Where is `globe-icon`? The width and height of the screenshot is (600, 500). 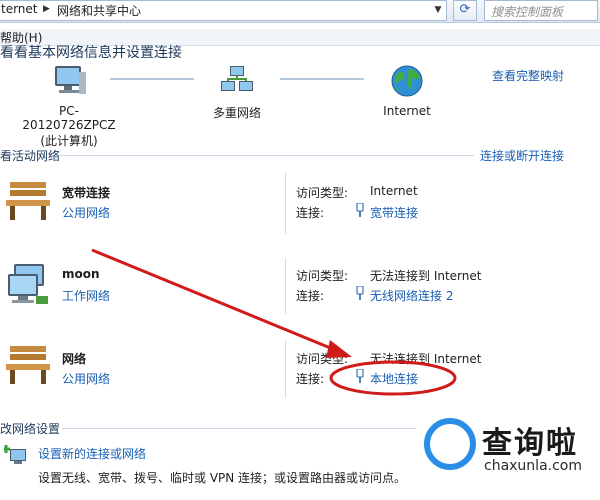 globe-icon is located at coordinates (407, 81).